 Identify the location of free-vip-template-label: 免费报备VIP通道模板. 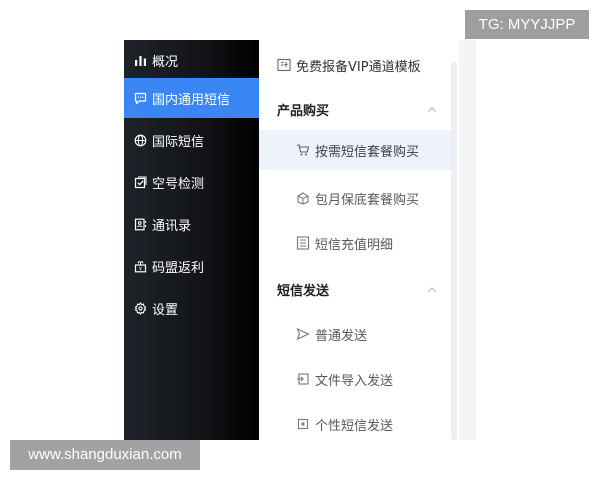
(358, 67).